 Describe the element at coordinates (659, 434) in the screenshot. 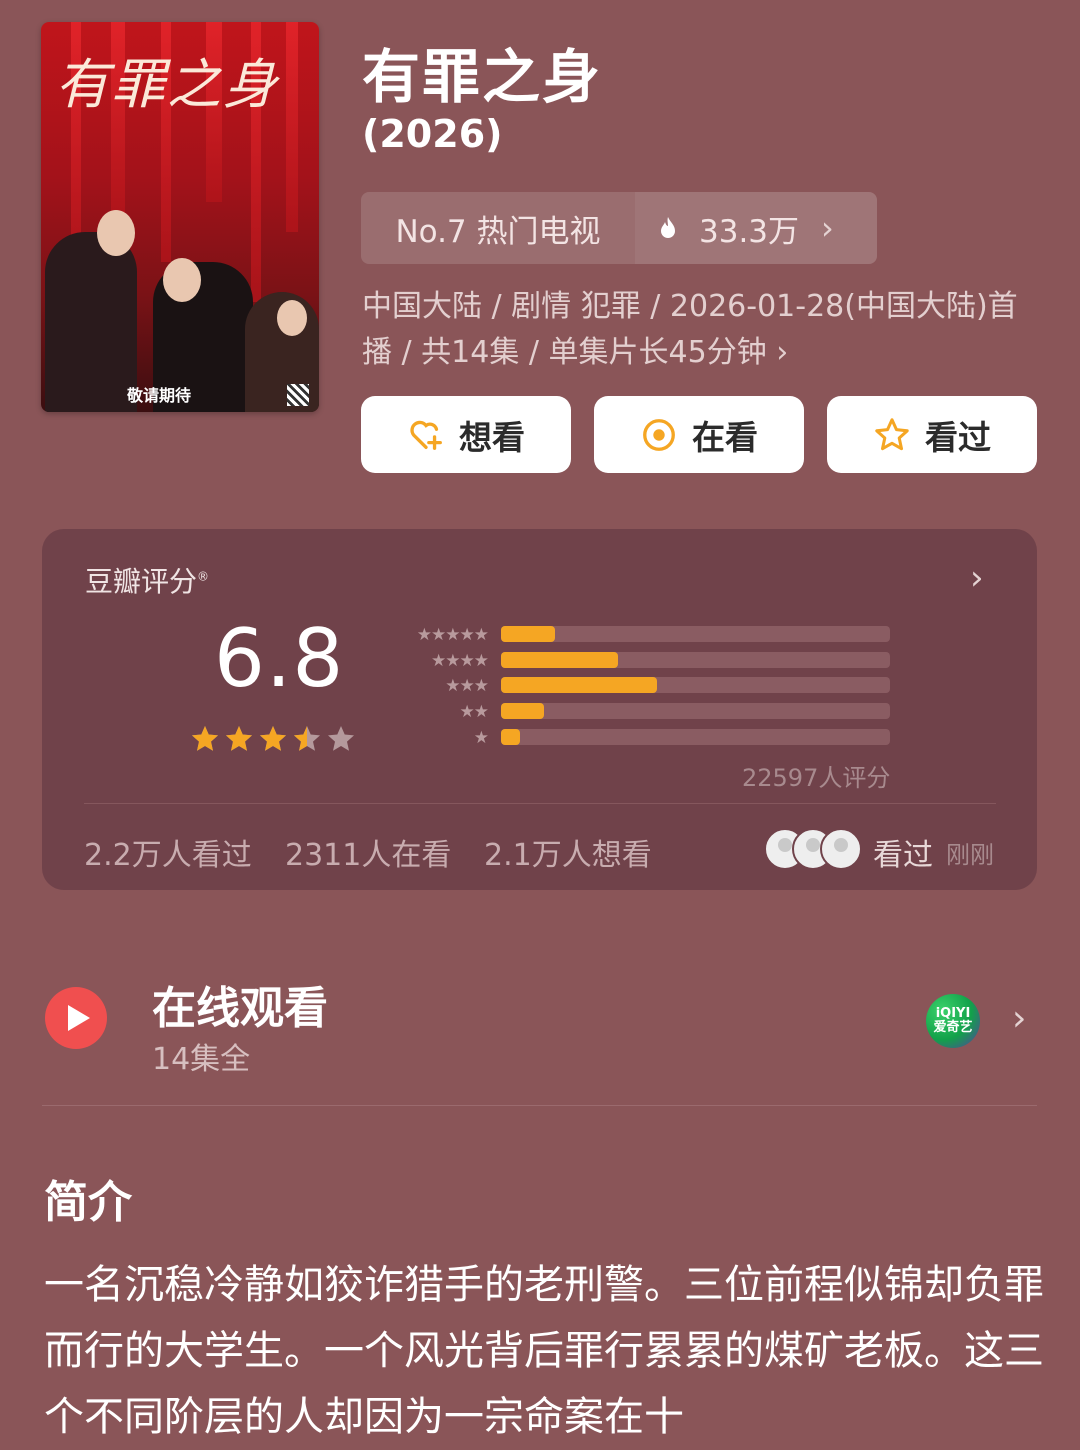

I see `target-circle-icon` at that location.